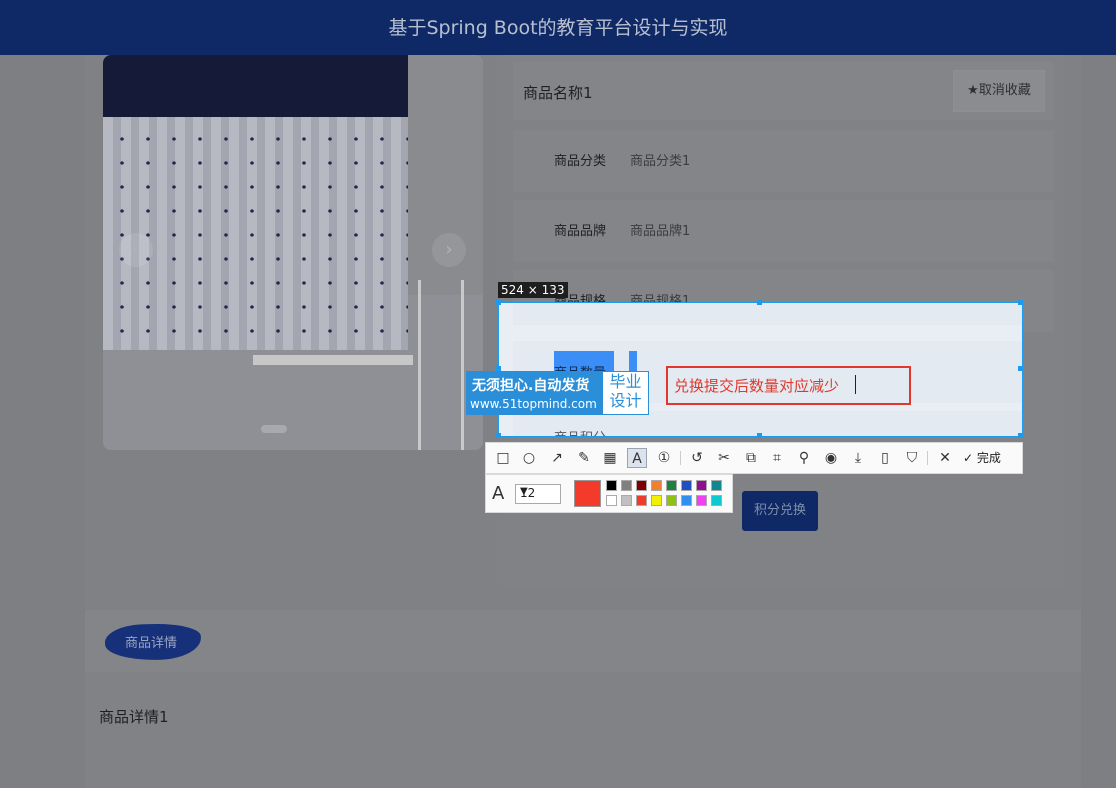 The height and width of the screenshot is (788, 1116). I want to click on watermark-text-block: 无须担心.自动发货 www.51topmind.com, so click(534, 393).